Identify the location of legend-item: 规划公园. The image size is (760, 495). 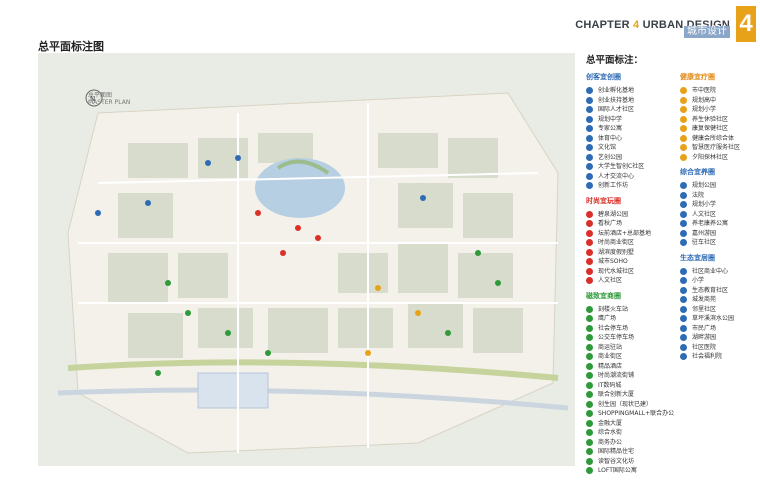
(710, 186).